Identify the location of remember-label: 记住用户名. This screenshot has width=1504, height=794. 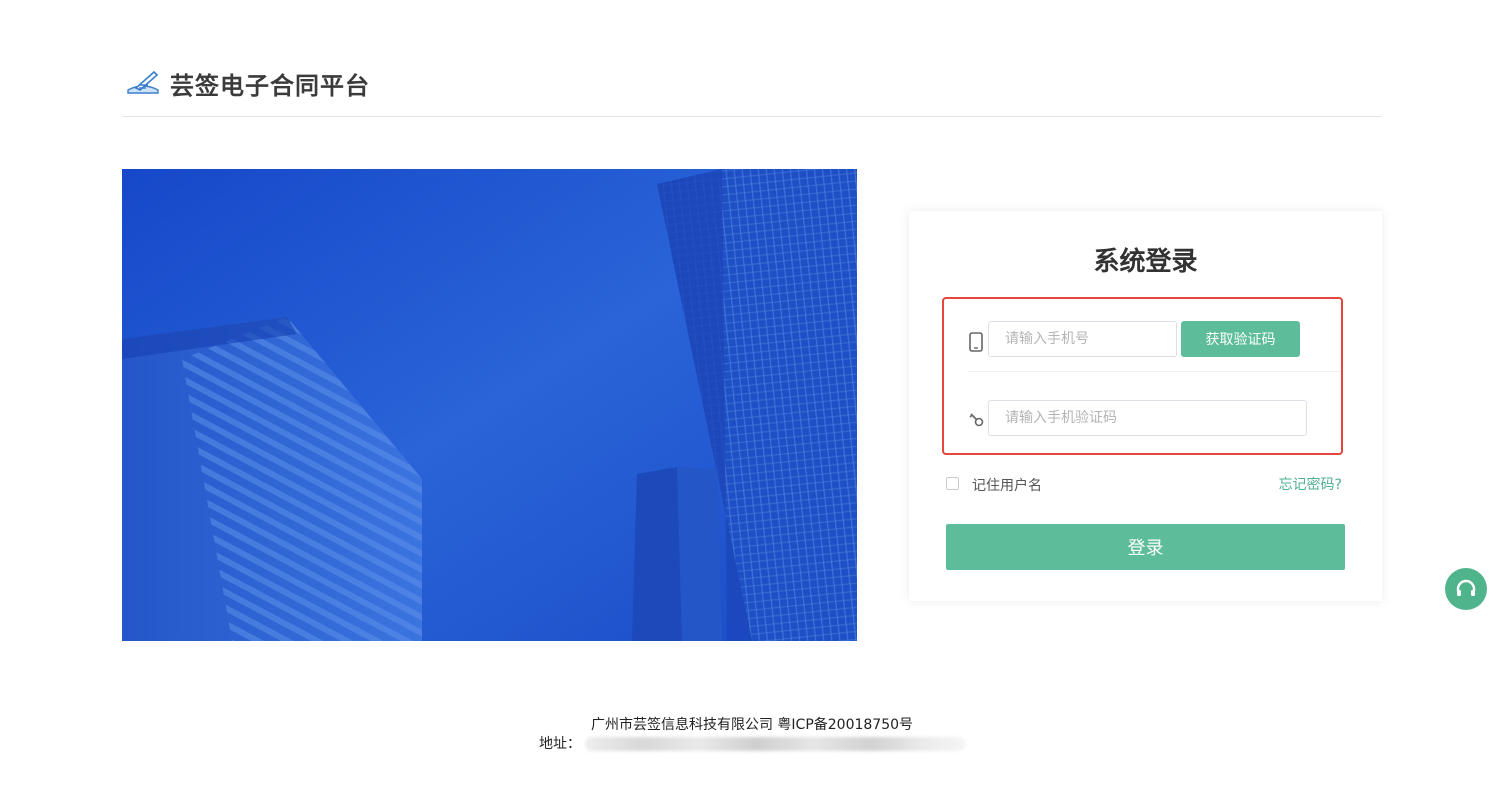
(1007, 486).